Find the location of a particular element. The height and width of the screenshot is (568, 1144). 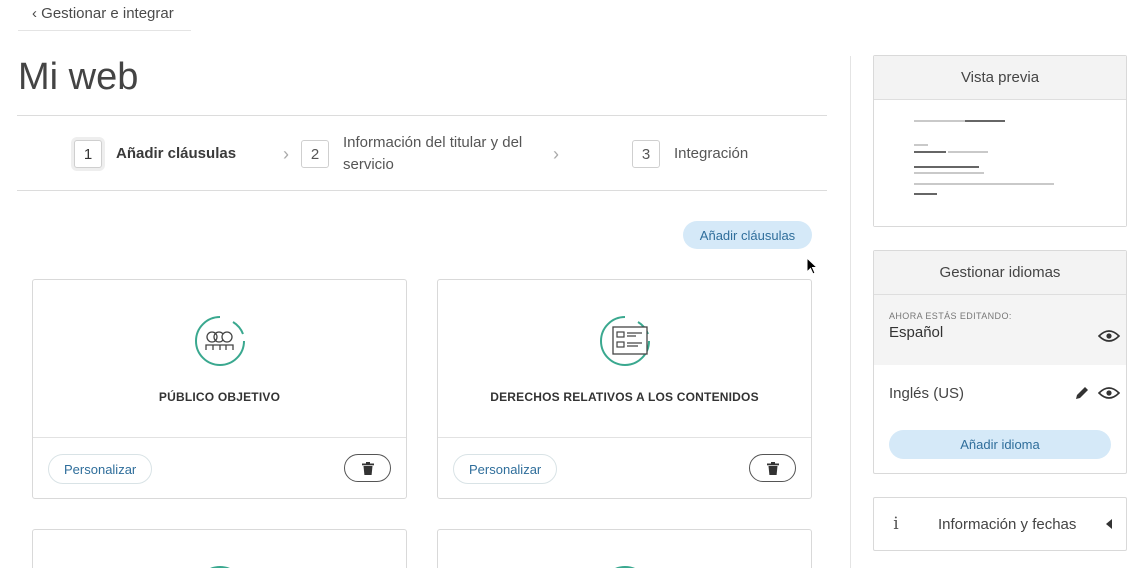

card-title: PÚBLICO OBJETIVO is located at coordinates (219, 397).